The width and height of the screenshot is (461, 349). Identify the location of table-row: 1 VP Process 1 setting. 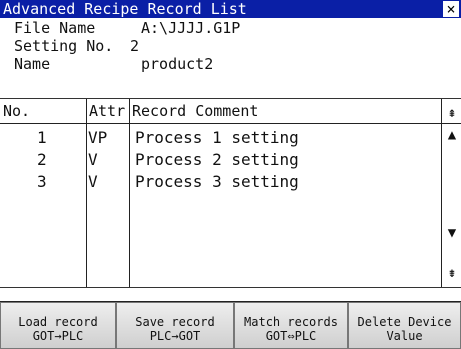
(220, 138).